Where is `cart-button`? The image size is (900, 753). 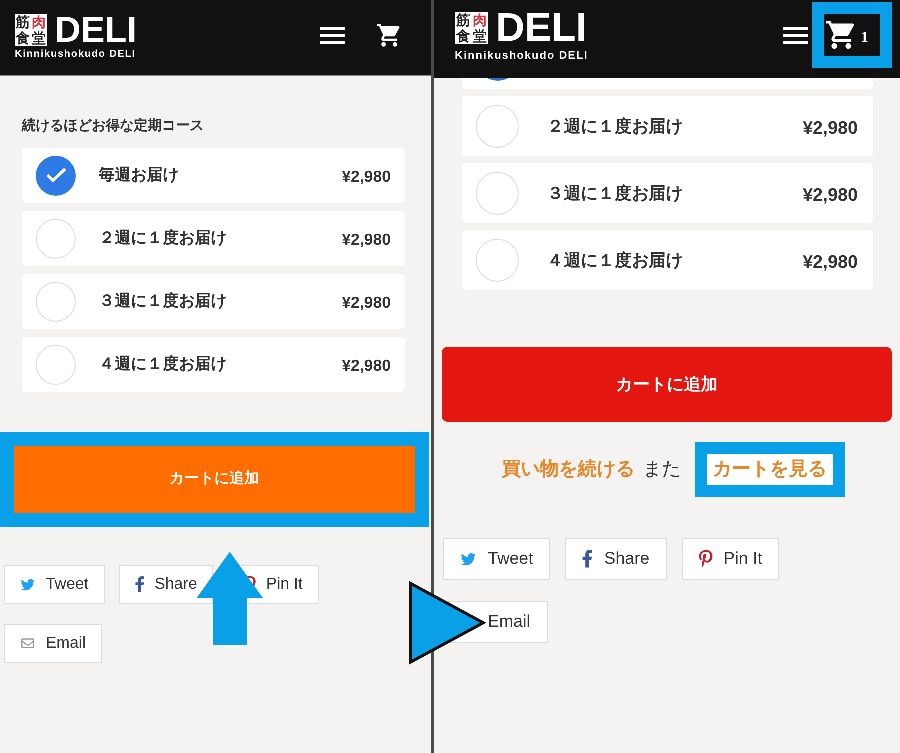
cart-button is located at coordinates (389, 35).